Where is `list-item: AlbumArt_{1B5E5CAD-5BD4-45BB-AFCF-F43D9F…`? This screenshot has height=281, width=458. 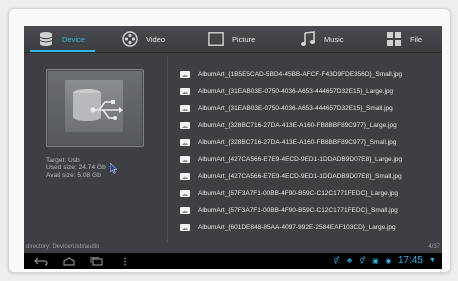 list-item: AlbumArt_{1B5E5CAD-5BD4-45BB-AFCF-F43D9F… is located at coordinates (308, 74).